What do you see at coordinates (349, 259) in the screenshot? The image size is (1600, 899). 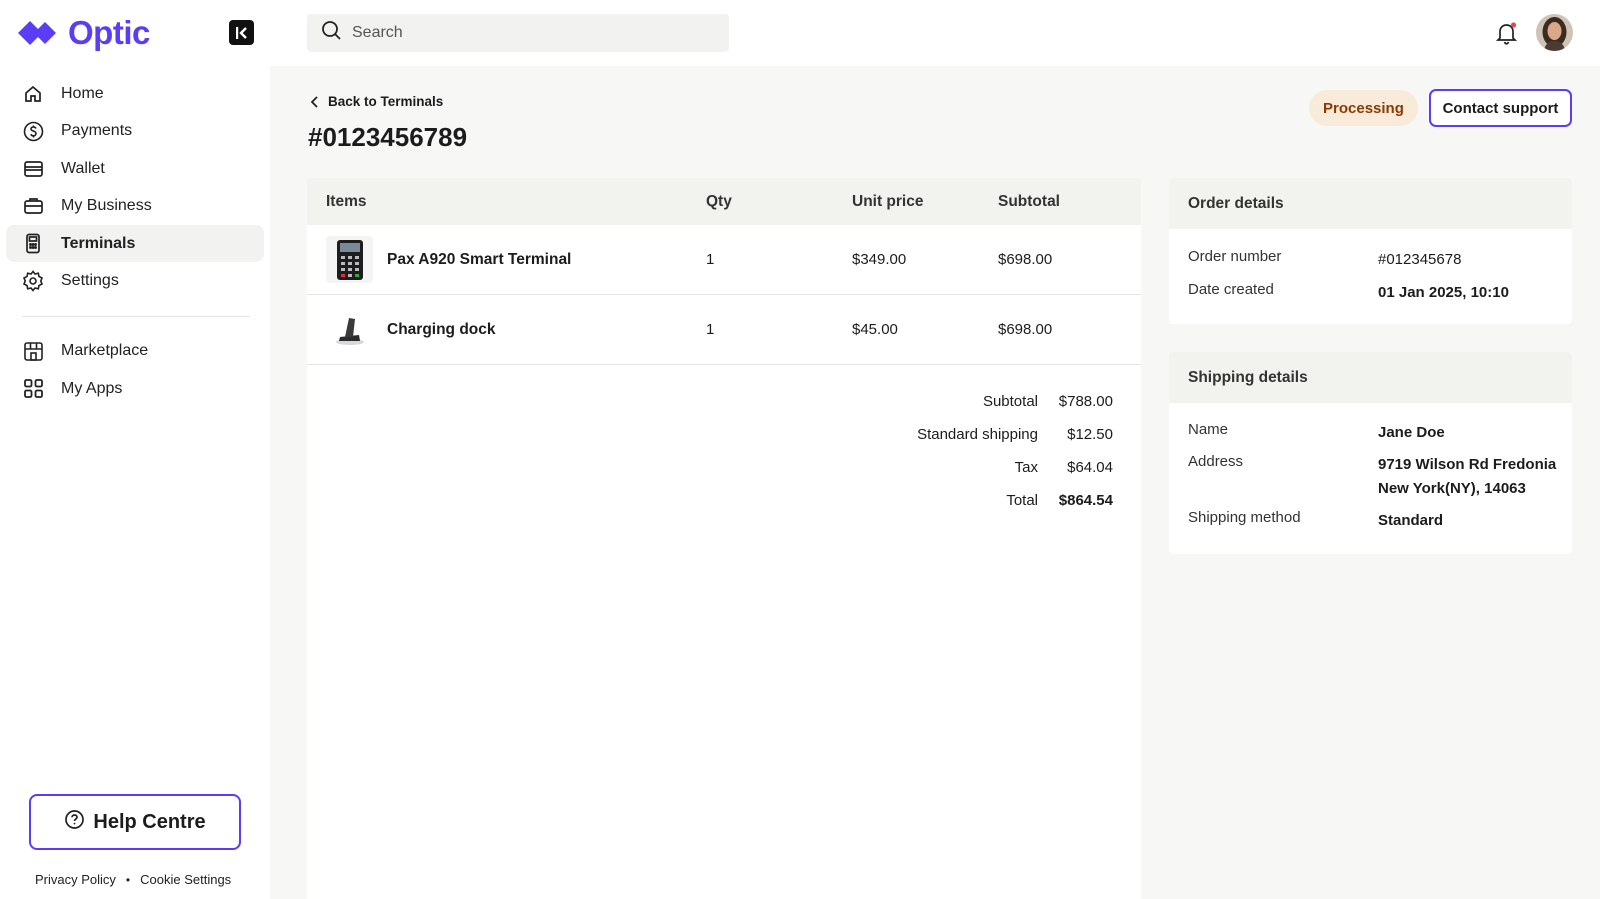 I see `terminal-product-image` at bounding box center [349, 259].